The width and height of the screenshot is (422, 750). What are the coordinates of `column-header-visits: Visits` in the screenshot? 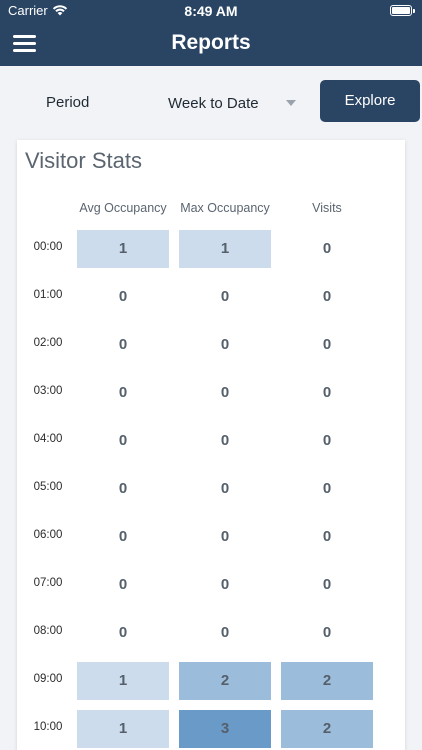 It's located at (327, 208).